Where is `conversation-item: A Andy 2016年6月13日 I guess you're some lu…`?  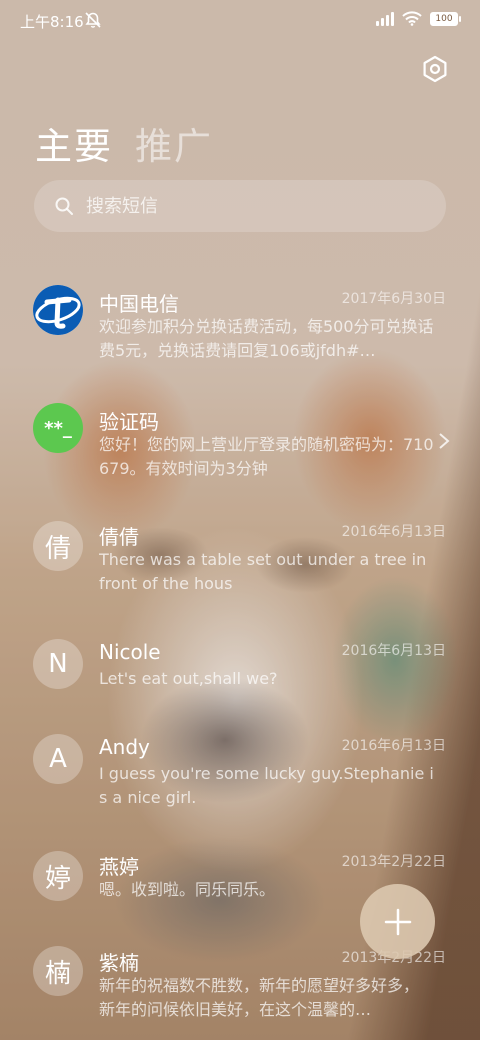
conversation-item: A Andy 2016年6月13日 I guess you're some lu… is located at coordinates (240, 782).